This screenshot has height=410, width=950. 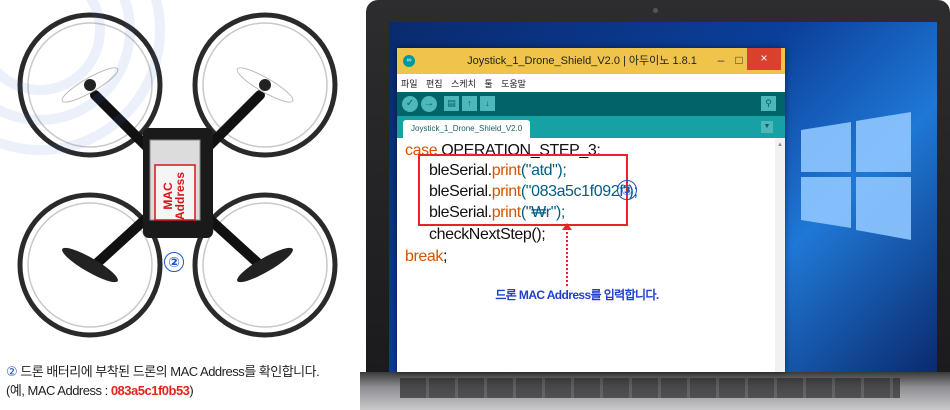 What do you see at coordinates (591, 104) in the screenshot?
I see `toolbar: ✓ → ▤ ↑ ↓ ⚲` at bounding box center [591, 104].